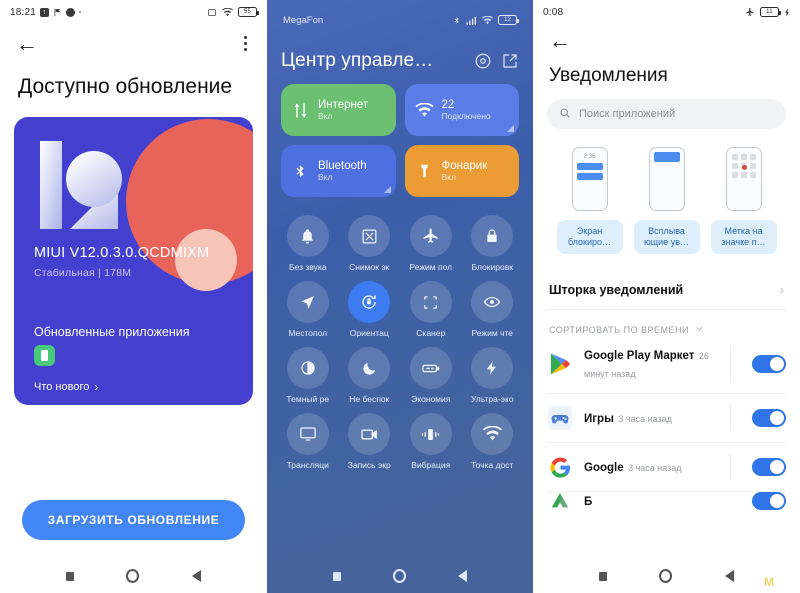  What do you see at coordinates (493, 243) in the screenshot?
I see `grid-tile-lock: Блокировк` at bounding box center [493, 243].